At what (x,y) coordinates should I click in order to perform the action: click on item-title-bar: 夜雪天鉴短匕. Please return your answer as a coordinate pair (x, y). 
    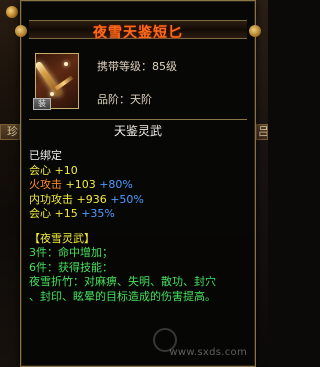
    Looking at the image, I should click on (138, 30).